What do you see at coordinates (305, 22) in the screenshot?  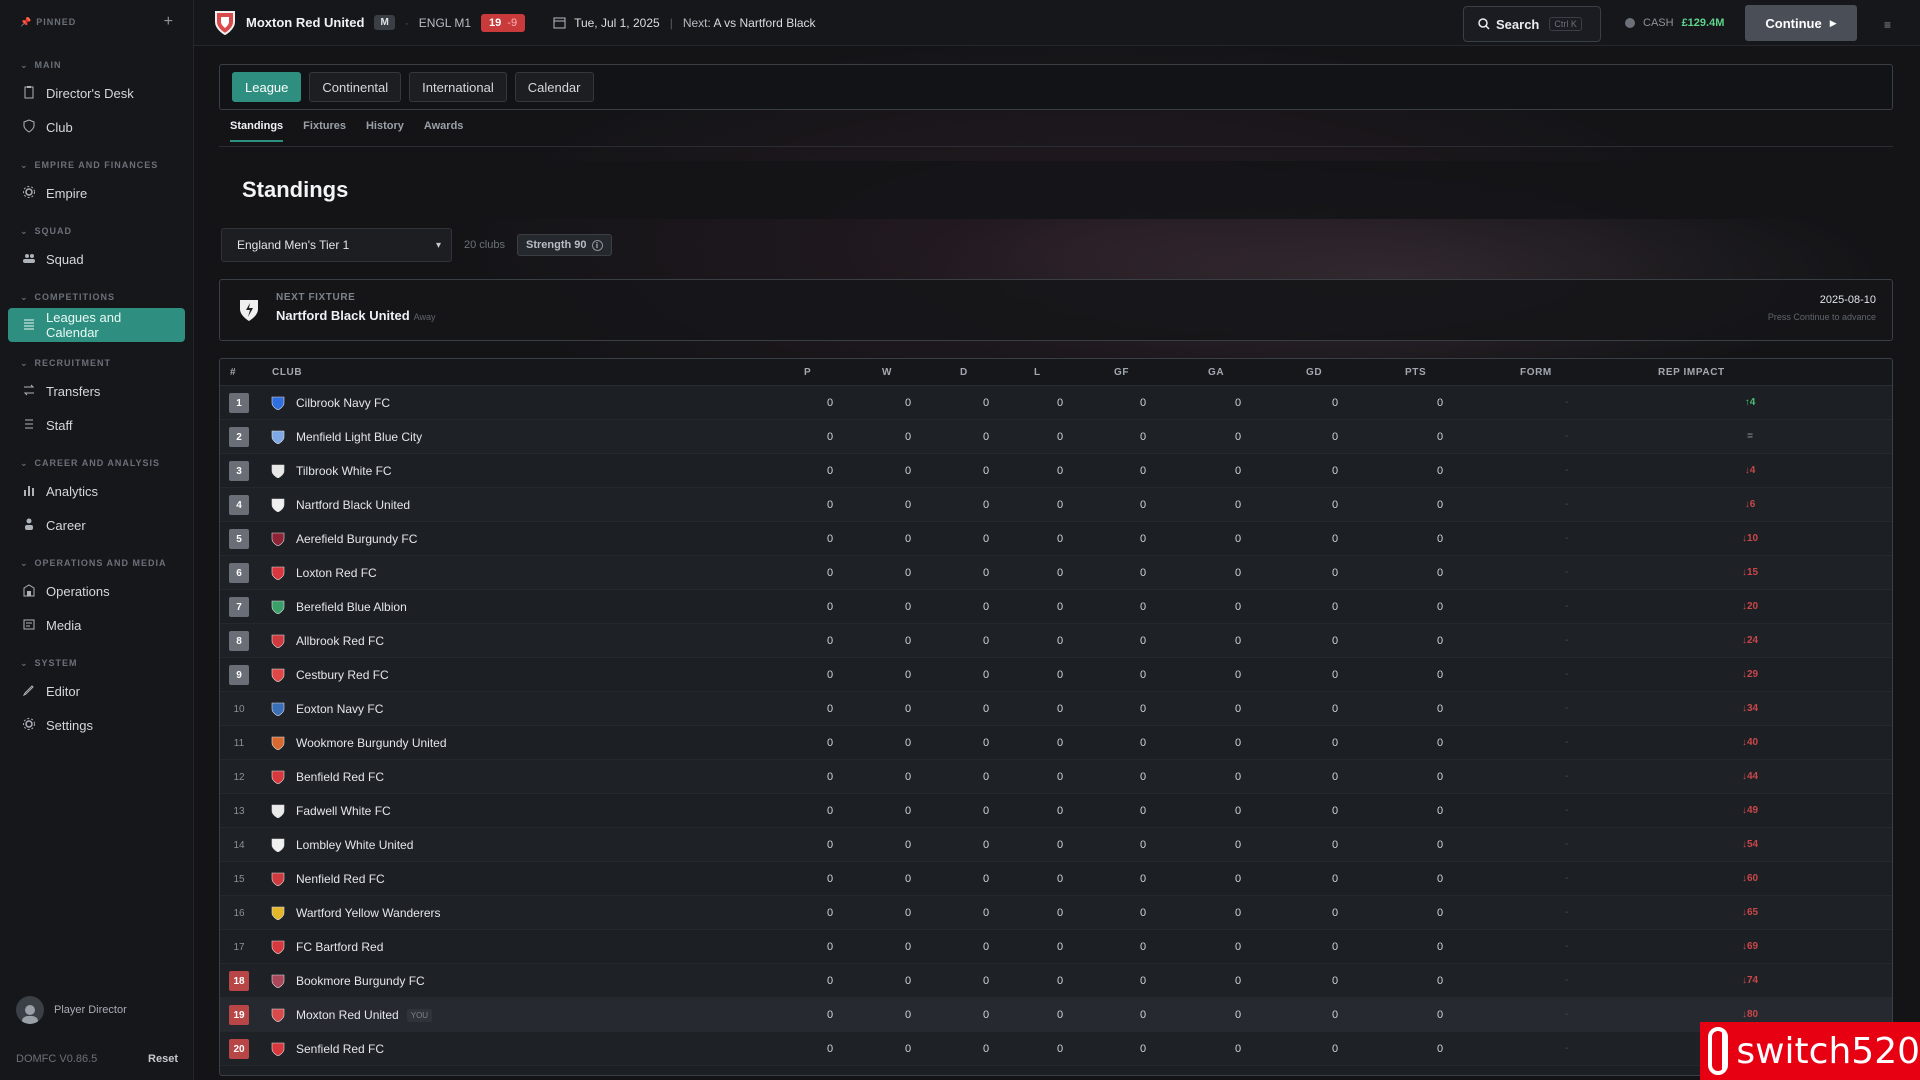 I see `club-name: Moxton Red United` at bounding box center [305, 22].